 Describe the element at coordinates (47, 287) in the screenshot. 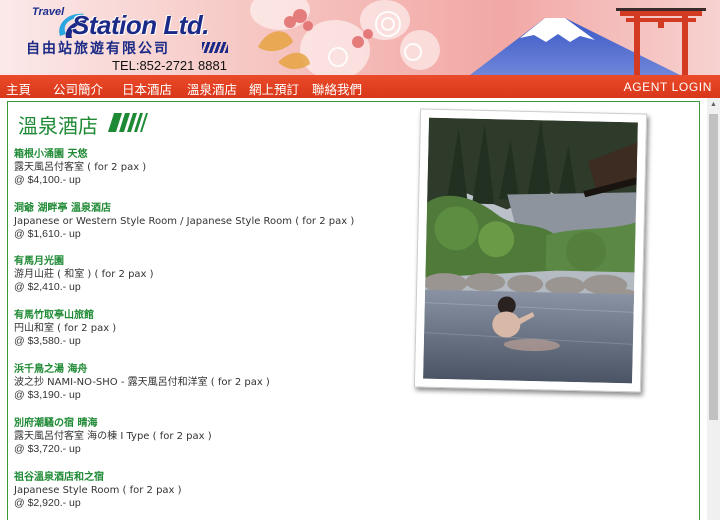

I see `hotel-price: @ $2,410.- up` at that location.